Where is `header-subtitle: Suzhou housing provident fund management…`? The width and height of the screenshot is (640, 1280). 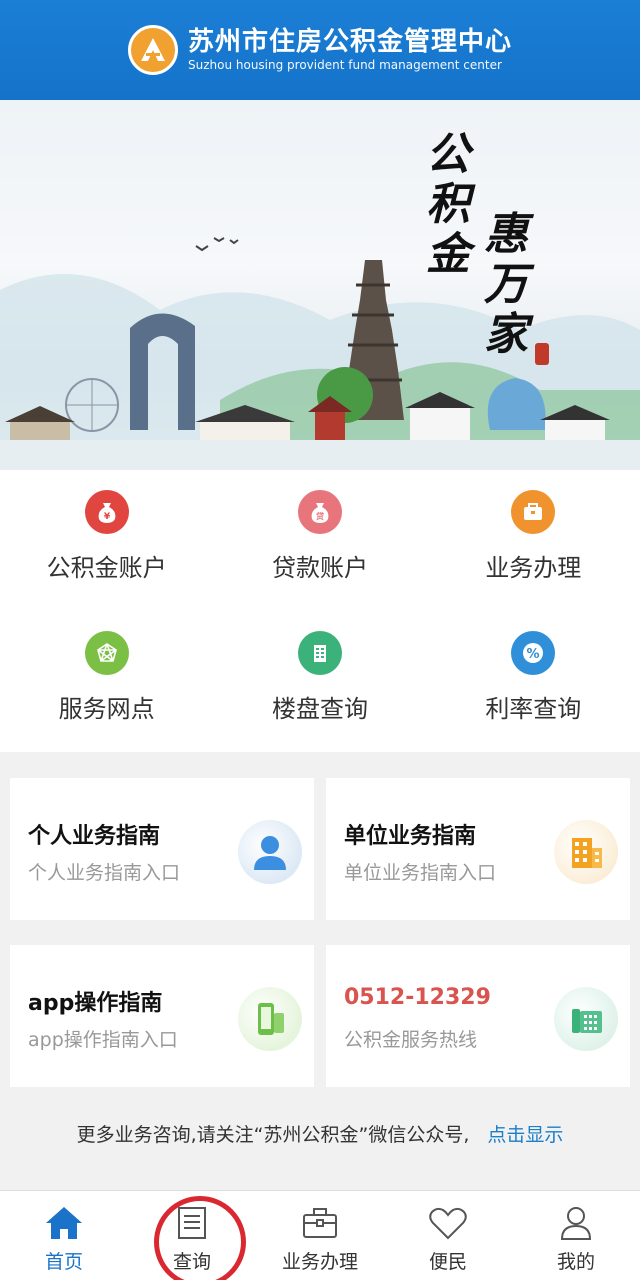 header-subtitle: Suzhou housing provident fund management… is located at coordinates (344, 65).